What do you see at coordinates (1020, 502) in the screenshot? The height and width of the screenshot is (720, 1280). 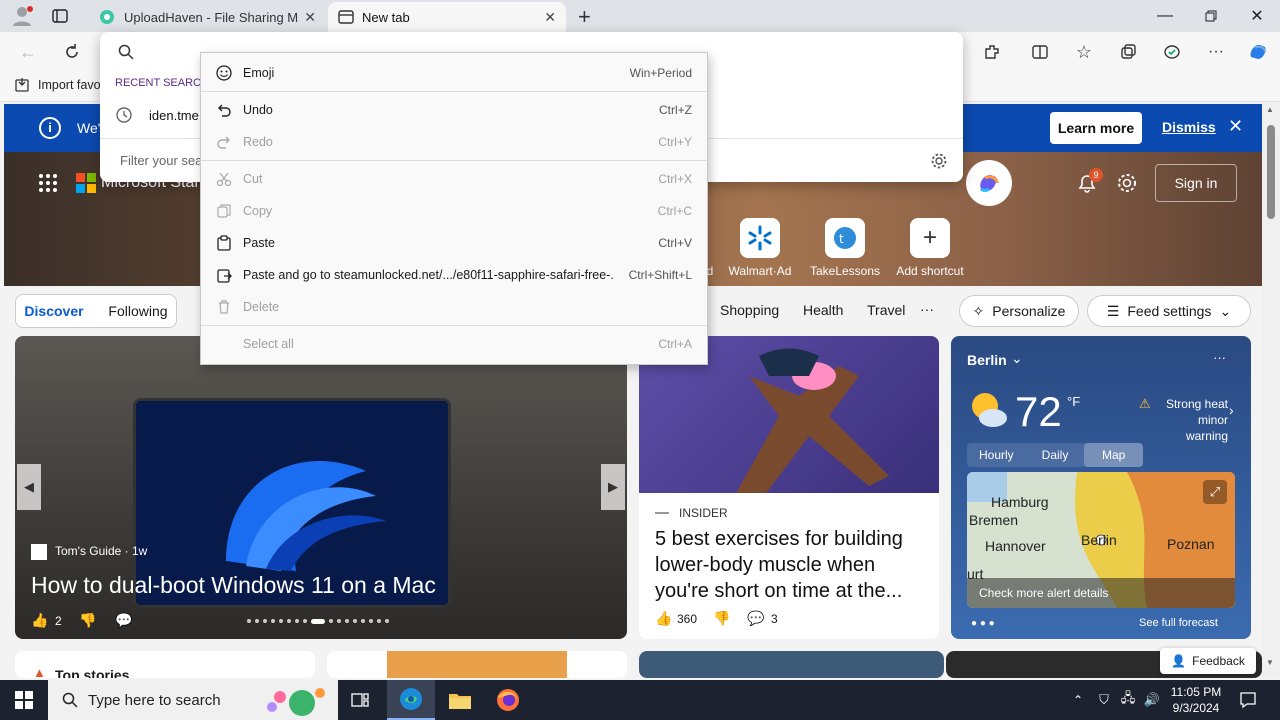 I see `map-label-hamburg: Hamburg` at bounding box center [1020, 502].